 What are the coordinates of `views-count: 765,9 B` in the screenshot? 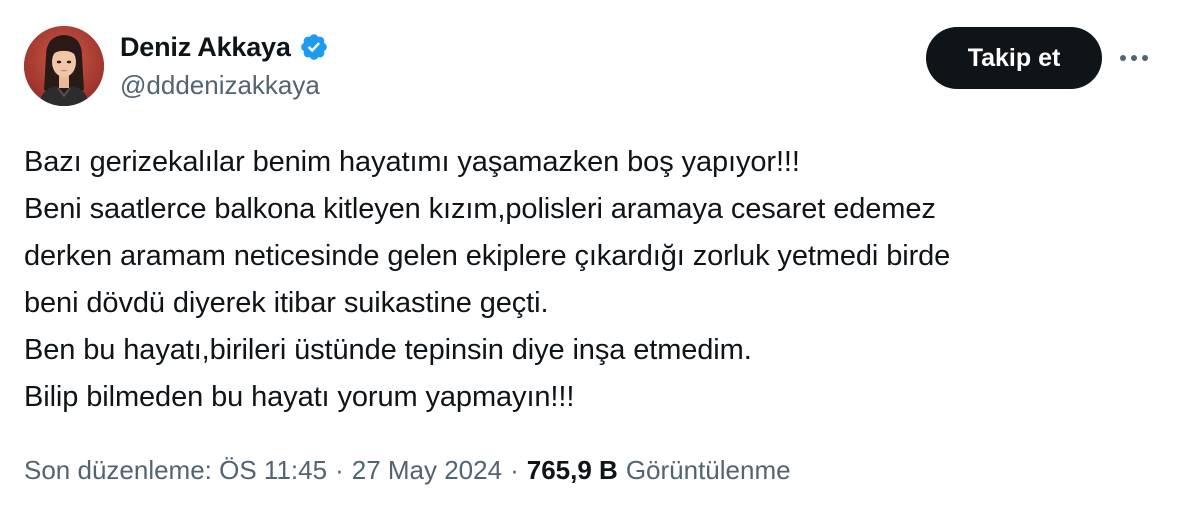 It's located at (572, 470).